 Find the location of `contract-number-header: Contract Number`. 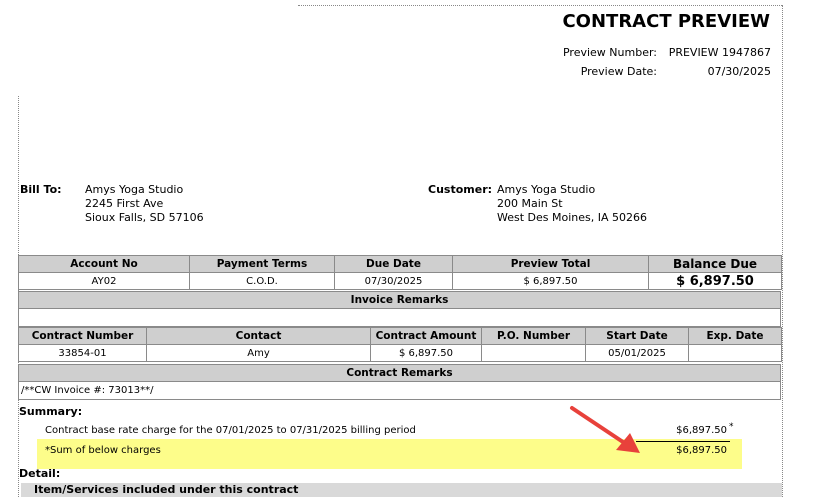

contract-number-header: Contract Number is located at coordinates (82, 336).